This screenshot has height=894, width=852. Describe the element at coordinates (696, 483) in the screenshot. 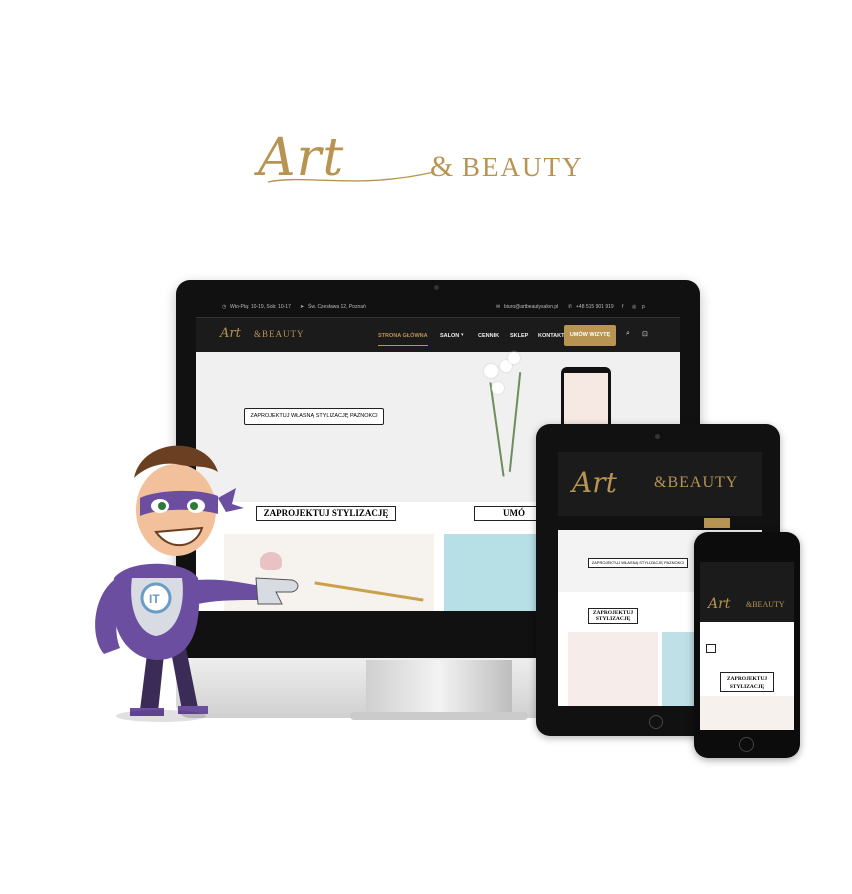

I see `tablet-logo-beauty: &BEAUTY` at that location.